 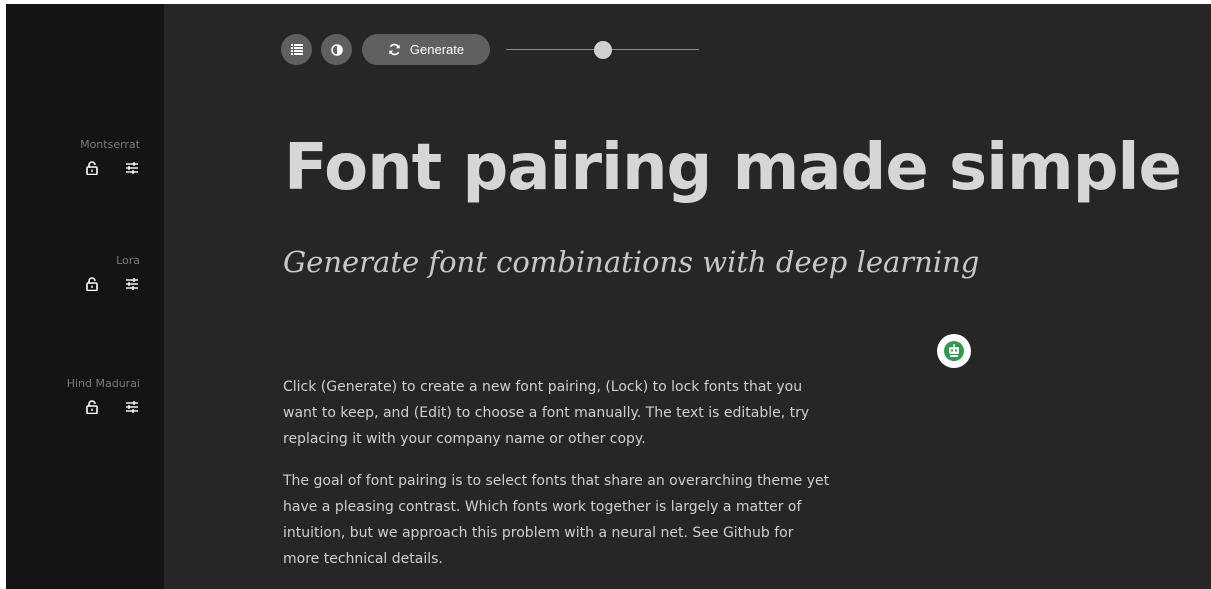 I want to click on grammar-assistant-badge, so click(x=954, y=351).